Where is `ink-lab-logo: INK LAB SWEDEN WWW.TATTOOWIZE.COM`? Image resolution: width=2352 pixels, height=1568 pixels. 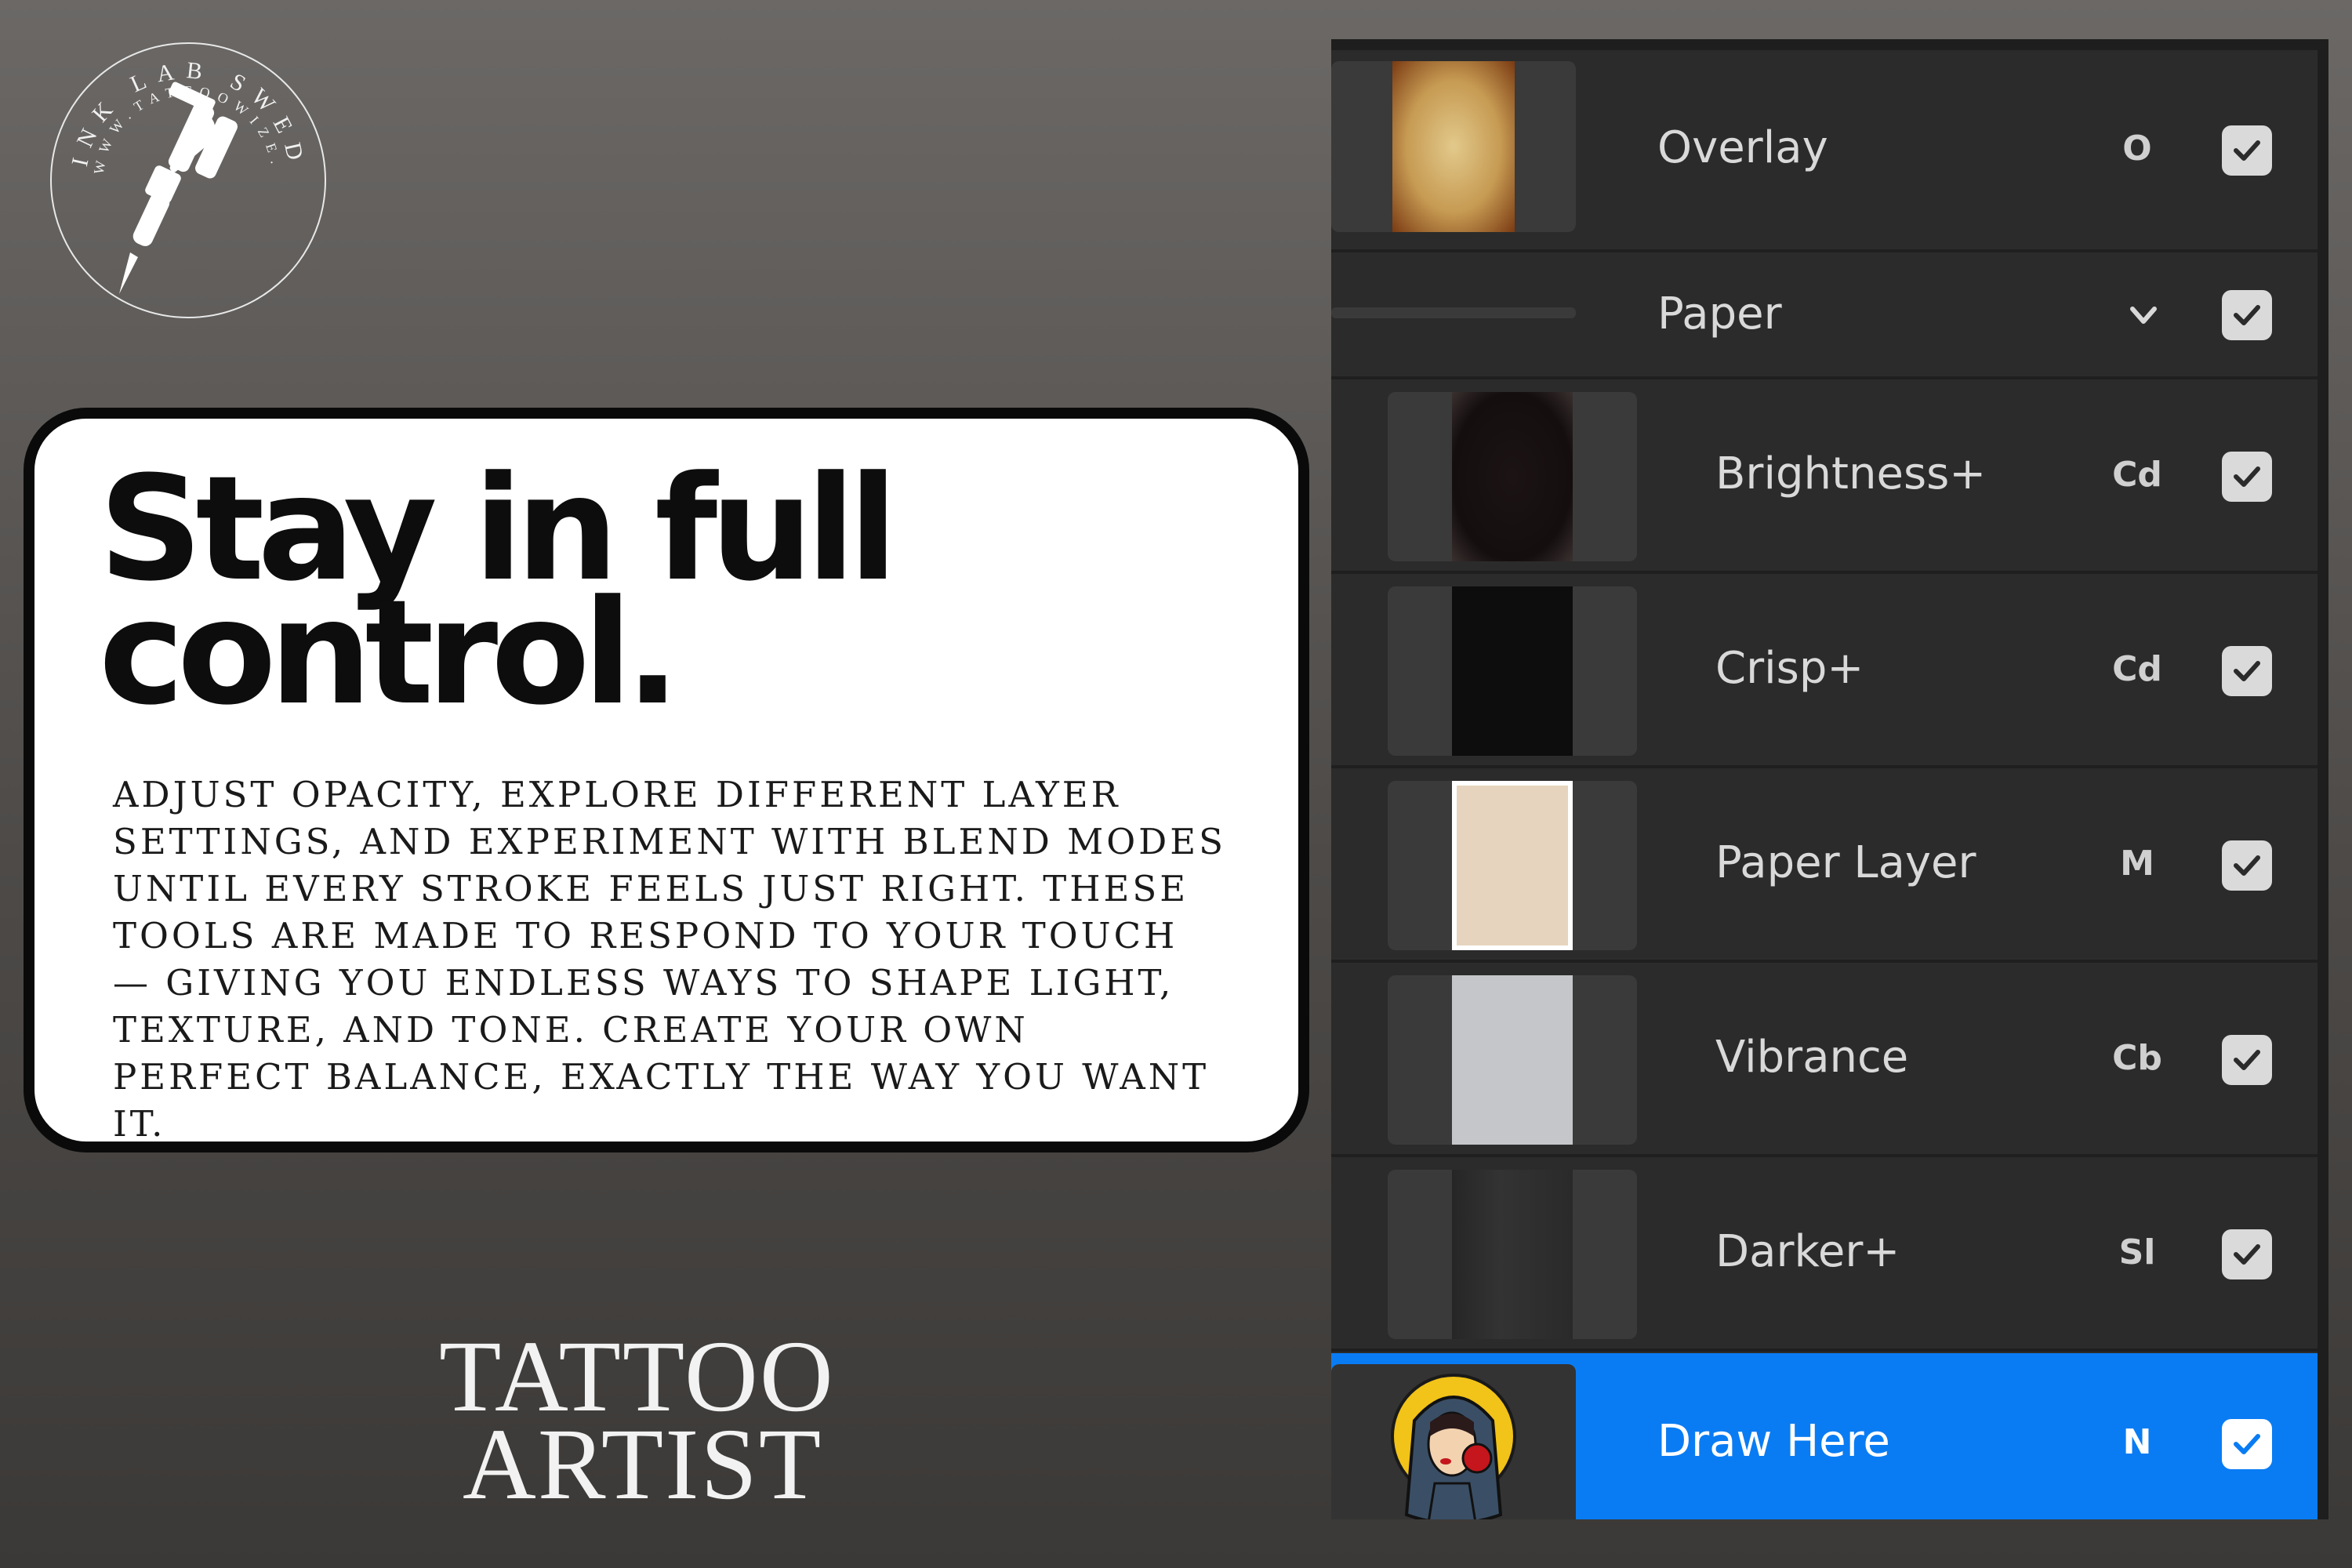
ink-lab-logo: INK LAB SWEDEN WWW.TATTOOWIZE.COM is located at coordinates (178, 167).